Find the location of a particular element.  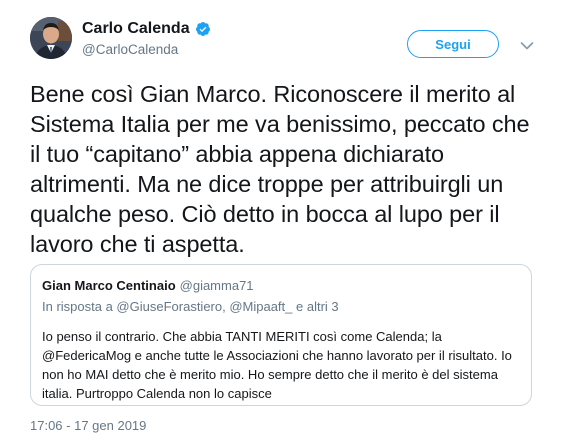

avatar is located at coordinates (51, 38).